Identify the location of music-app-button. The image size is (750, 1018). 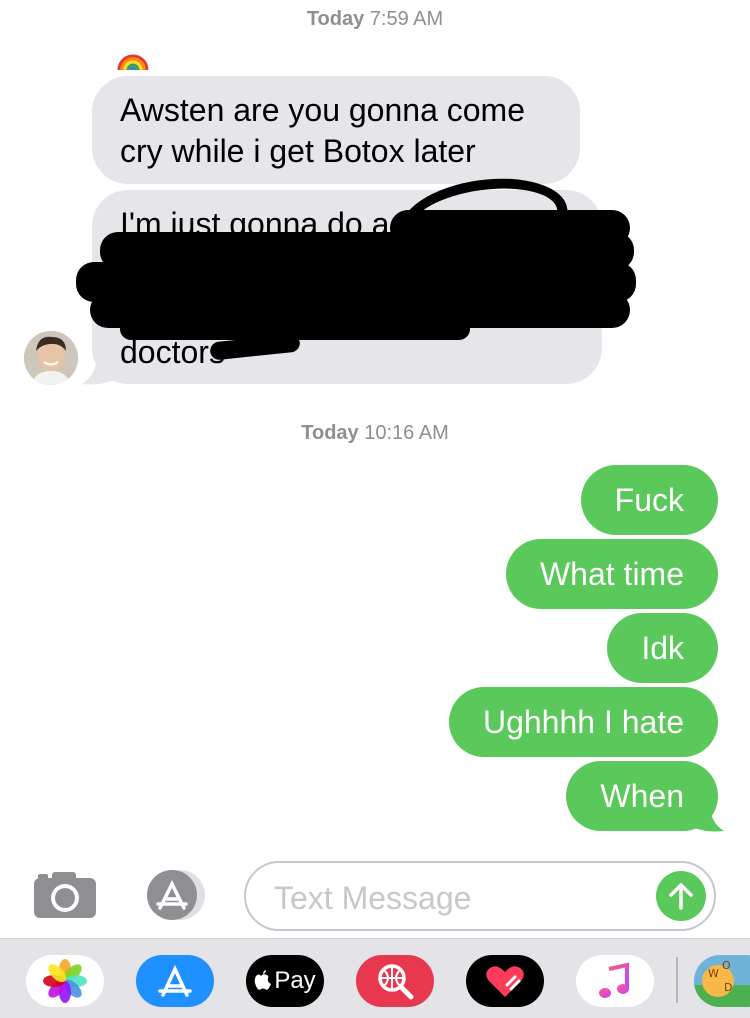
(615, 981).